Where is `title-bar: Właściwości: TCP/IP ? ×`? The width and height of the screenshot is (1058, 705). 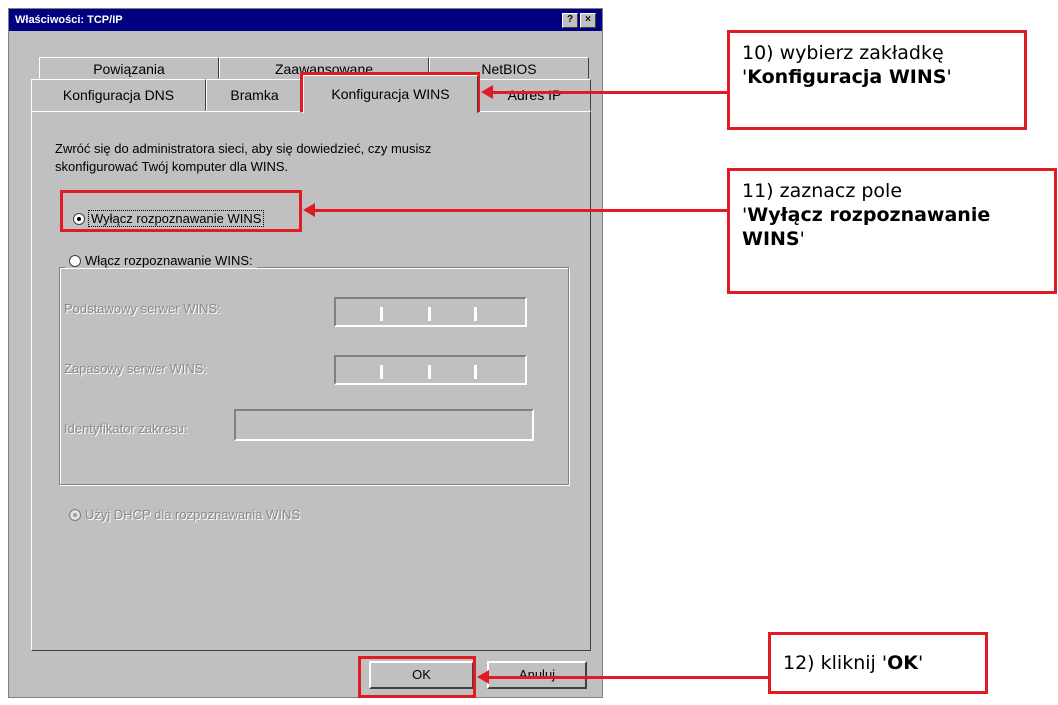
title-bar: Właściwości: TCP/IP ? × is located at coordinates (305, 20).